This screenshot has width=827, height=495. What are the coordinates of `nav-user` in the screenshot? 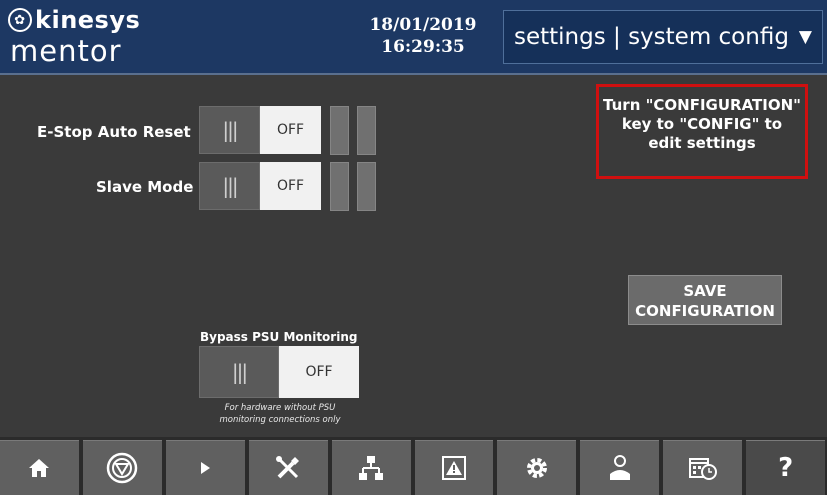 It's located at (620, 467).